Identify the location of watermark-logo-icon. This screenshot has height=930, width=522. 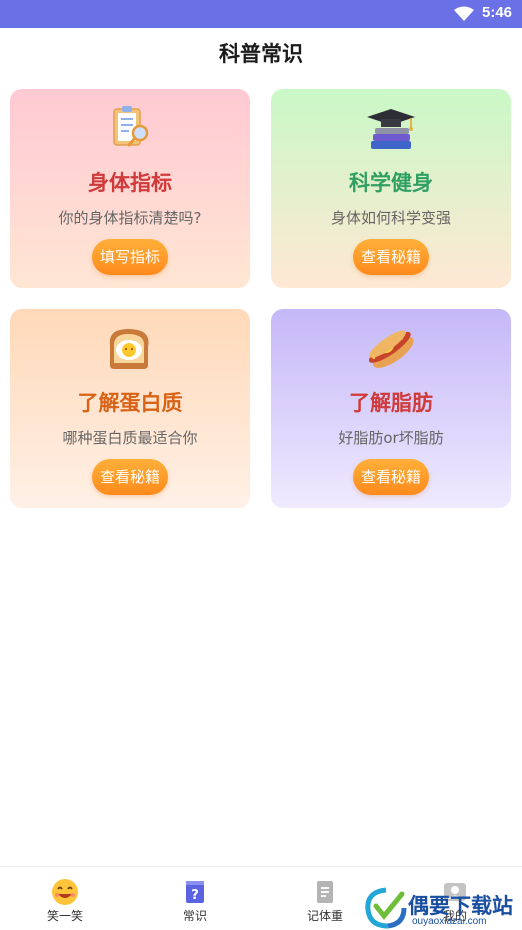
(386, 908).